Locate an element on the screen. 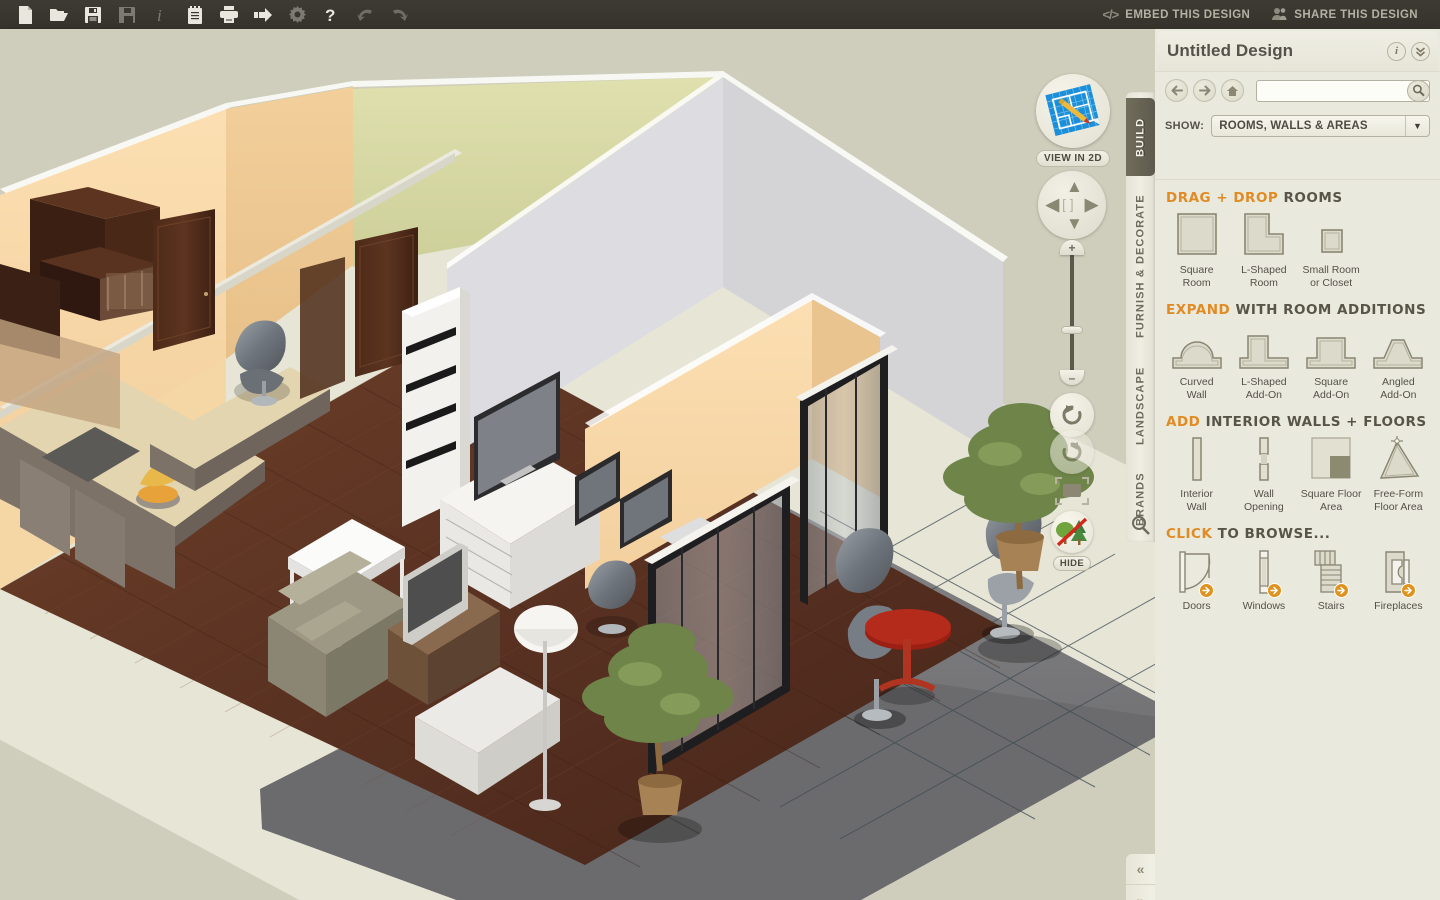 The width and height of the screenshot is (1440, 900). show-dropdown: ROOMS, WALLS & AREAS ▼ is located at coordinates (1320, 126).